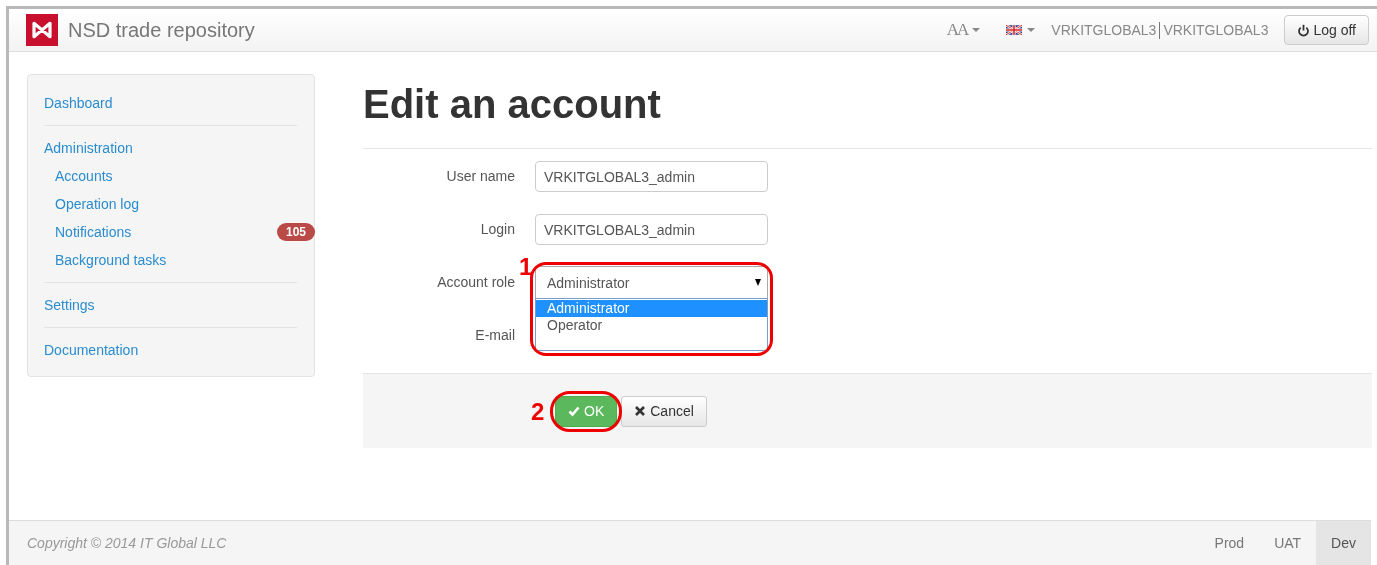 This screenshot has height=565, width=1377. Describe the element at coordinates (640, 411) in the screenshot. I see `close-icon` at that location.